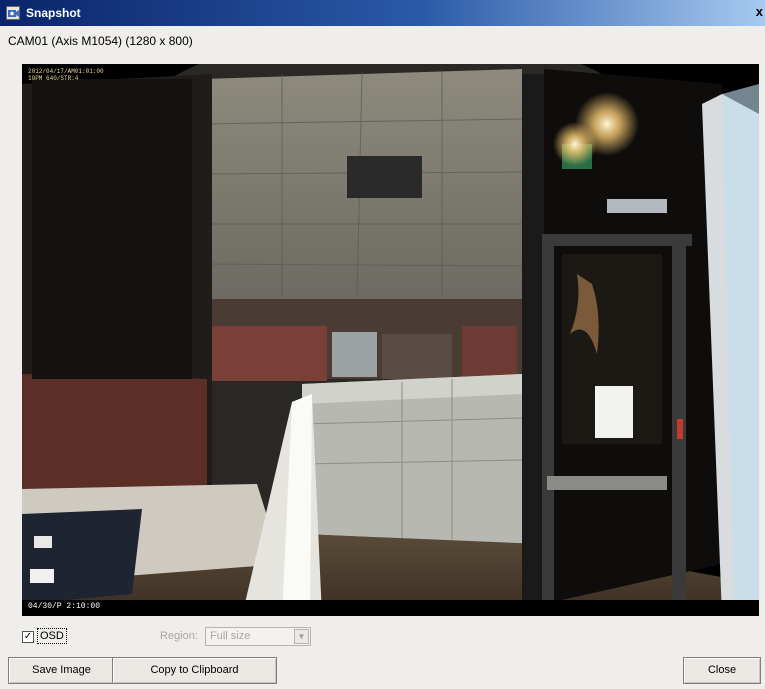 The width and height of the screenshot is (765, 689). Describe the element at coordinates (382, 13) in the screenshot. I see `window-titlebar: Snapshot x` at that location.